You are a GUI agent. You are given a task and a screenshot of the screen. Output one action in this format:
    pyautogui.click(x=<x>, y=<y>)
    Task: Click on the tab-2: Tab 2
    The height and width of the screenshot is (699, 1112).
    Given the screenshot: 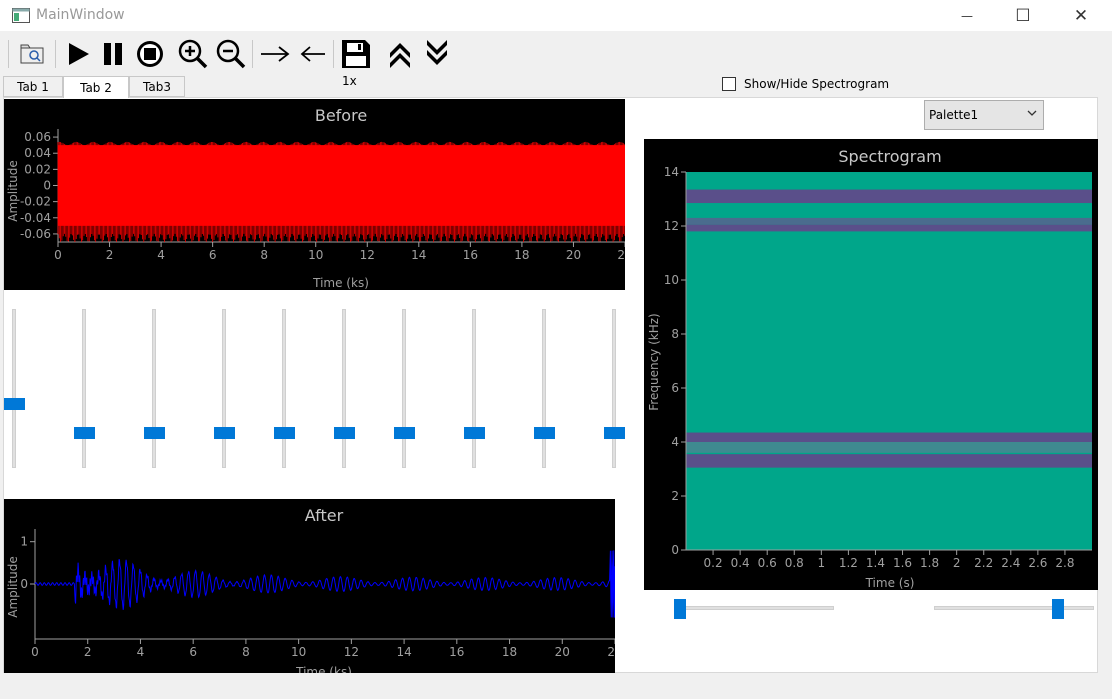 What is the action you would take?
    pyautogui.click(x=96, y=87)
    